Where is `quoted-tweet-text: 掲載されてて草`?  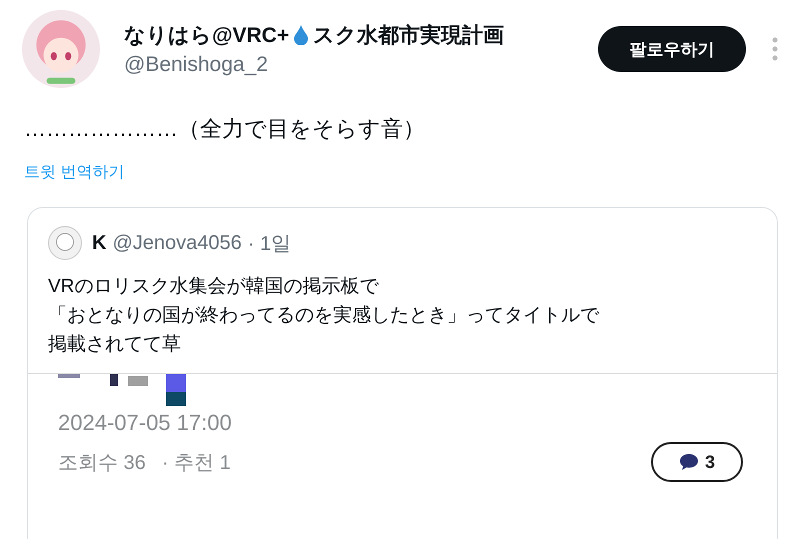
quoted-tweet-text: 掲載されてて草 is located at coordinates (115, 345).